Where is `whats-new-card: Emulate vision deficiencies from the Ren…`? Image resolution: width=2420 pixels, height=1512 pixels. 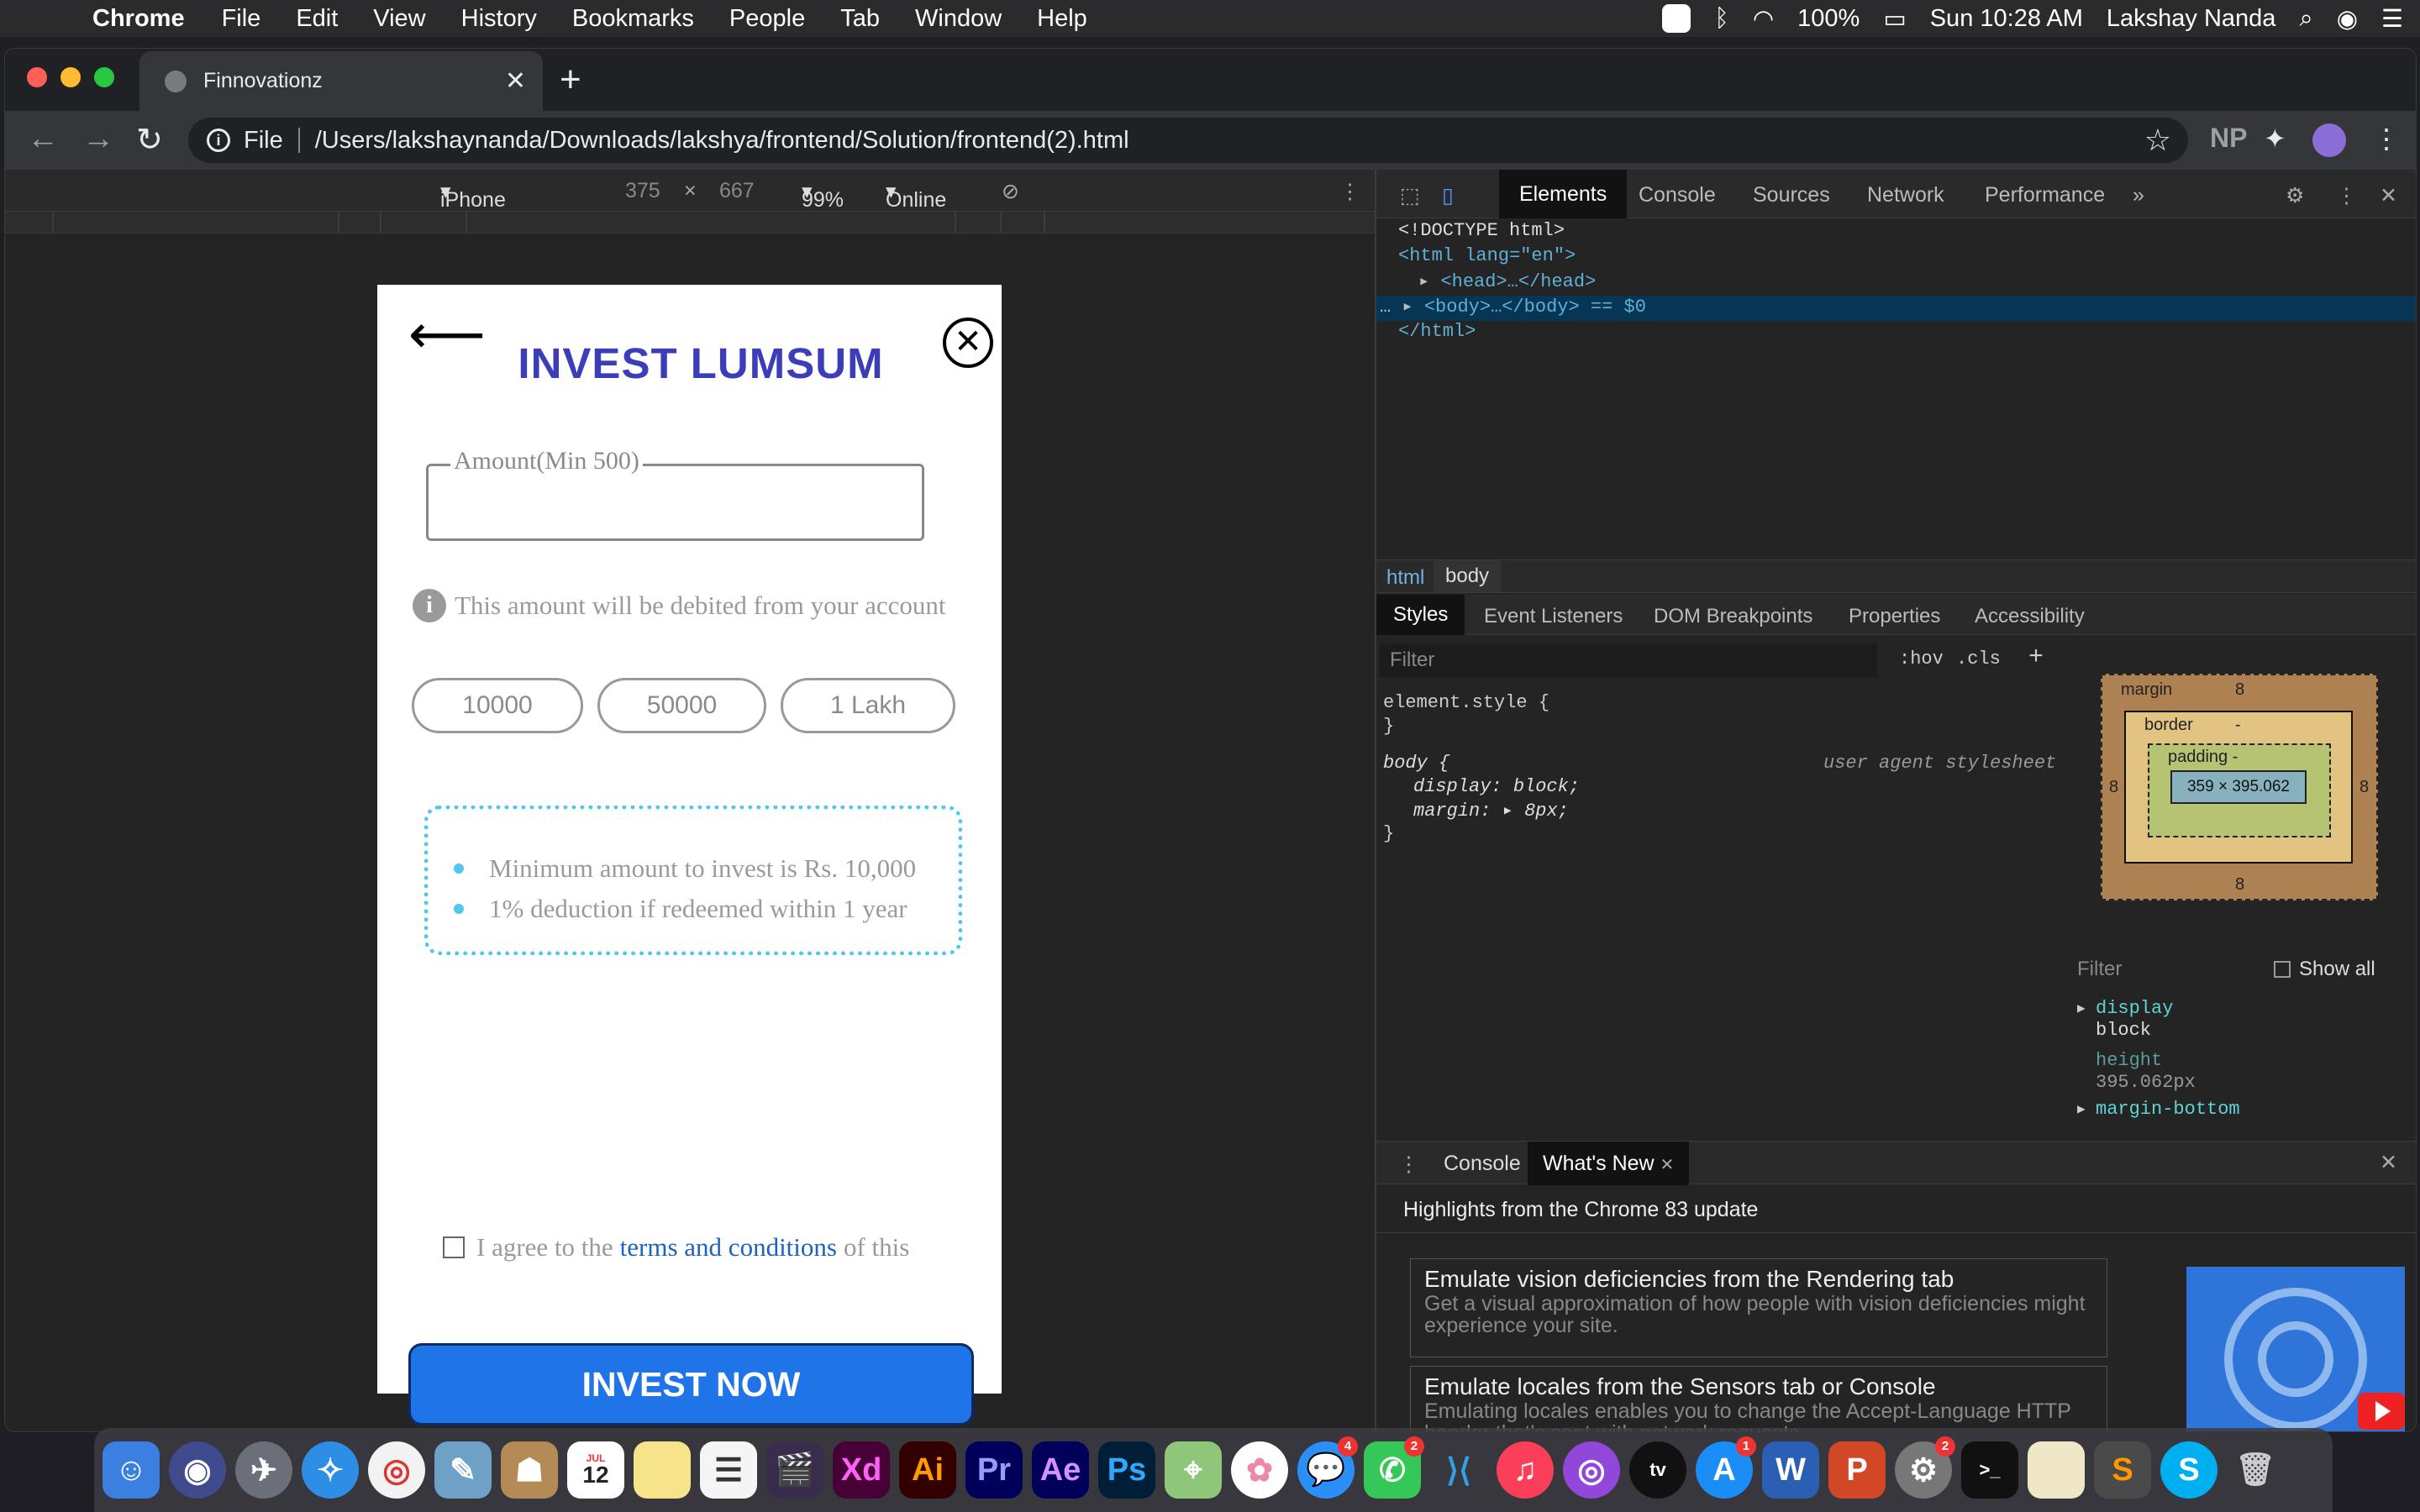 whats-new-card: Emulate vision deficiencies from the Ren… is located at coordinates (1758, 1307).